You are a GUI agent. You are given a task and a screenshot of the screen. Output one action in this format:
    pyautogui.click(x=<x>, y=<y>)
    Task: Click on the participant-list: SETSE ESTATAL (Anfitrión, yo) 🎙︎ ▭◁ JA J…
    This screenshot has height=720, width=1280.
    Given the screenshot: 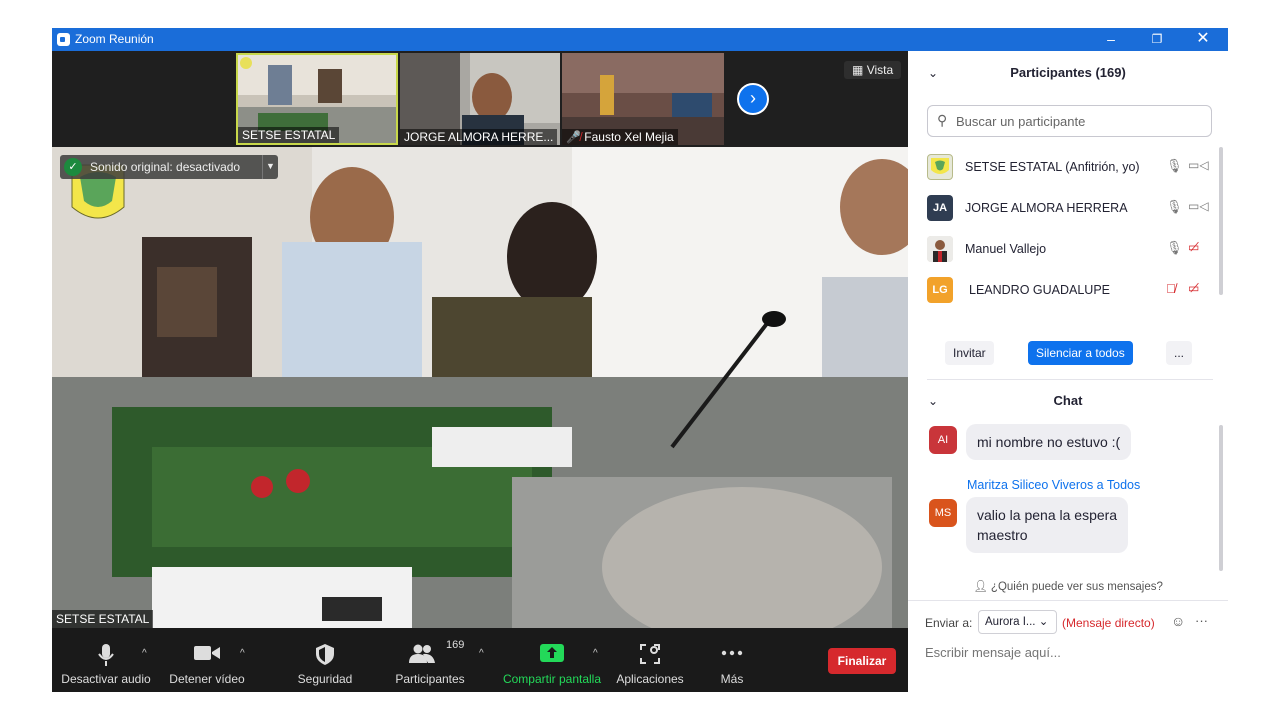 What is the action you would take?
    pyautogui.click(x=1068, y=229)
    